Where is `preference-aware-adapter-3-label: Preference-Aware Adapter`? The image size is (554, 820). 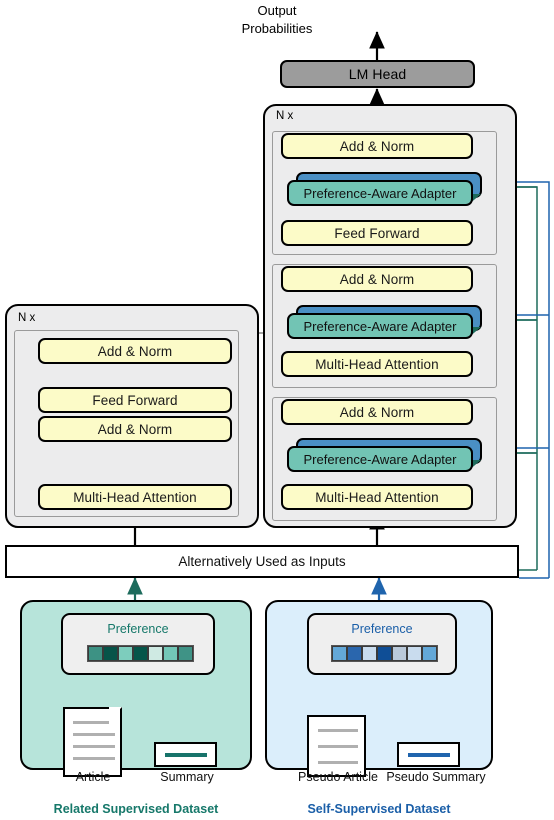
preference-aware-adapter-3-label: Preference-Aware Adapter is located at coordinates (380, 193).